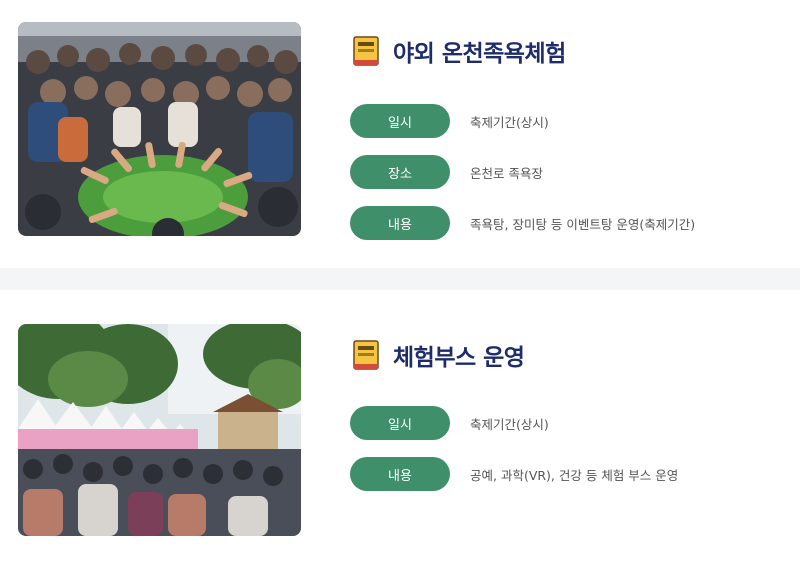 The height and width of the screenshot is (562, 800). Describe the element at coordinates (159, 129) in the screenshot. I see `footbath-photo` at that location.